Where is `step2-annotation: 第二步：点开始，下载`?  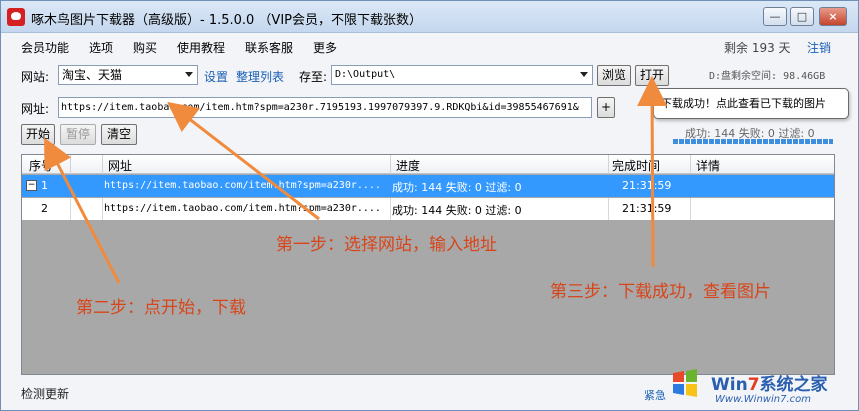 step2-annotation: 第二步：点开始，下载 is located at coordinates (161, 308).